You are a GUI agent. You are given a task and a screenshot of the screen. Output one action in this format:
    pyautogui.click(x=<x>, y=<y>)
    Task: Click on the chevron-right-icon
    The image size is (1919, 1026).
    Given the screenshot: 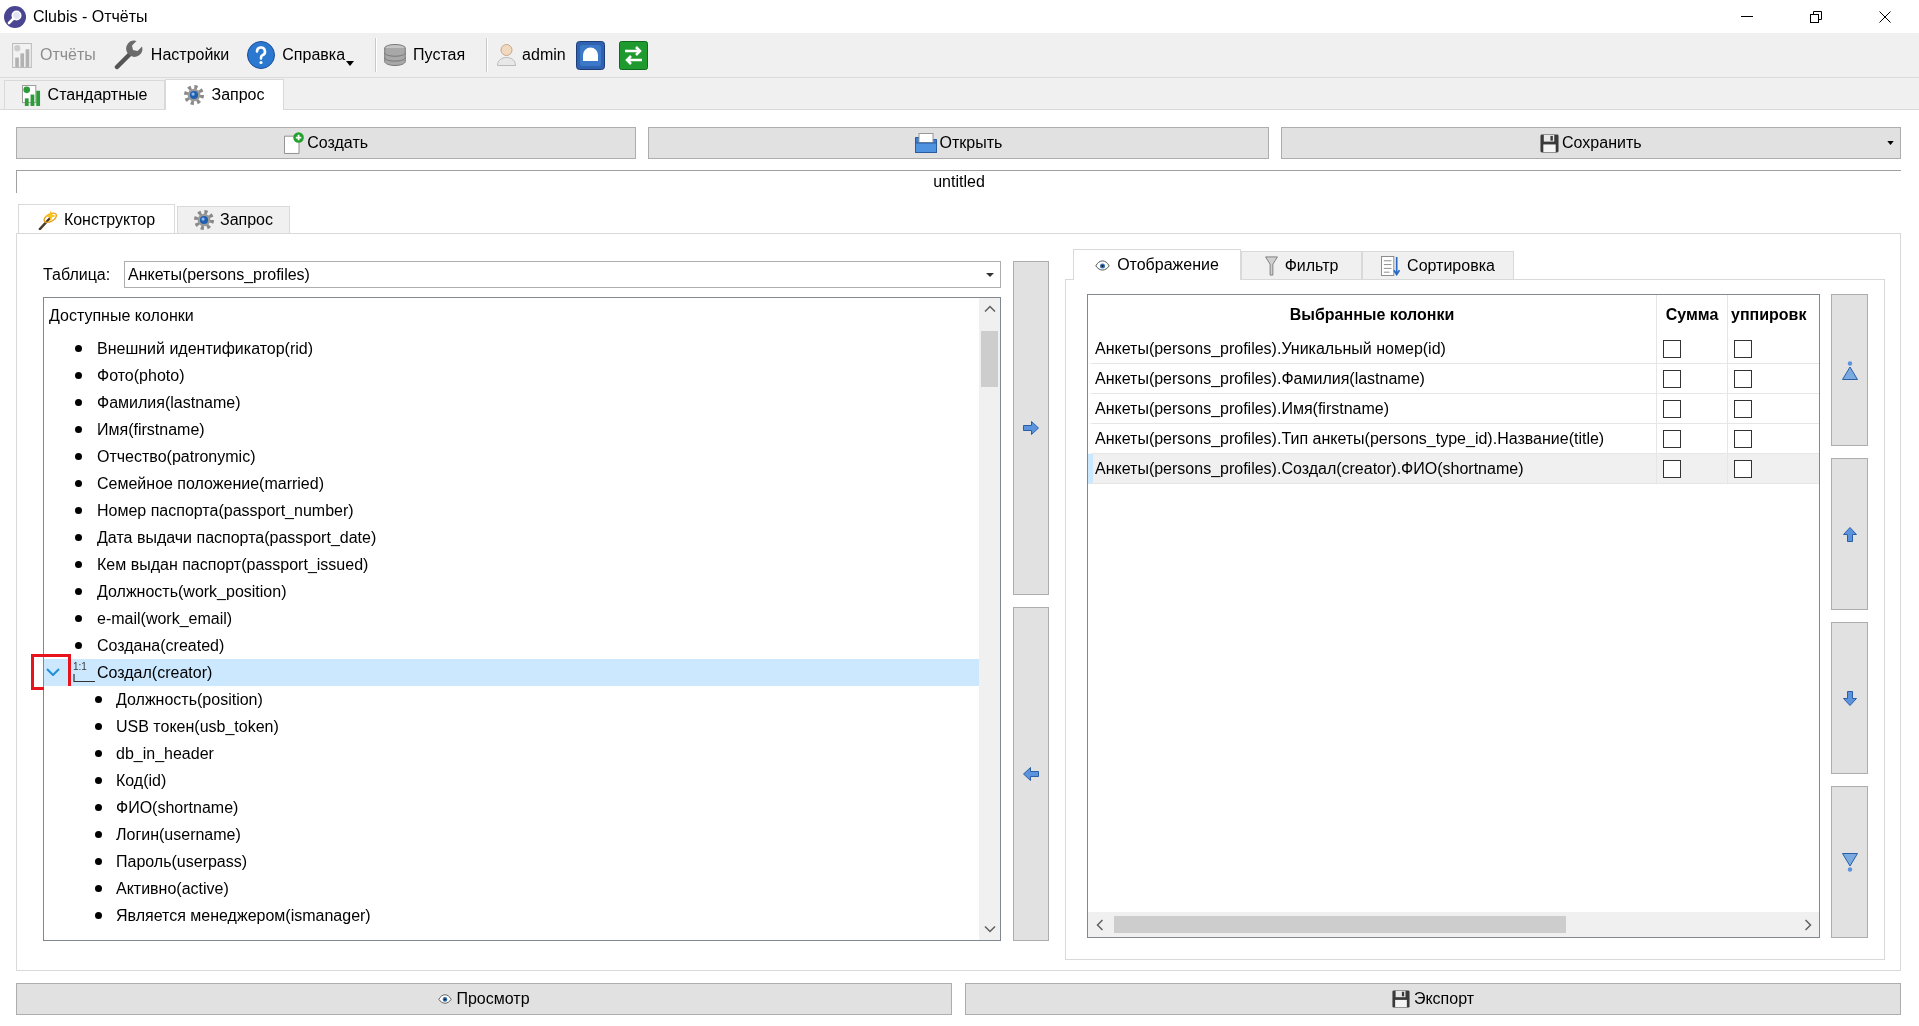 What is the action you would take?
    pyautogui.click(x=1808, y=924)
    